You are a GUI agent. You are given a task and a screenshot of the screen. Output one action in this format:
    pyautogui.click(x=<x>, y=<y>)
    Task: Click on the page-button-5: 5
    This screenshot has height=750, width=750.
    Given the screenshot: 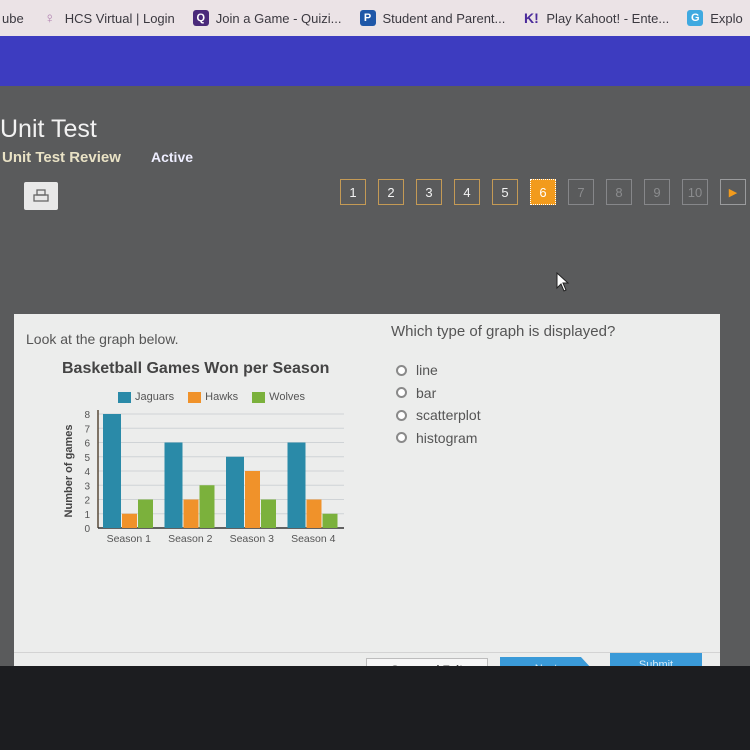 What is the action you would take?
    pyautogui.click(x=505, y=192)
    